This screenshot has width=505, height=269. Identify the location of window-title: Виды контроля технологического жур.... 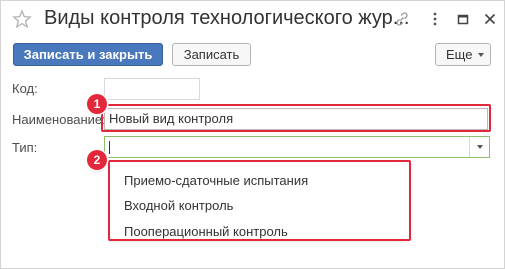
(227, 18).